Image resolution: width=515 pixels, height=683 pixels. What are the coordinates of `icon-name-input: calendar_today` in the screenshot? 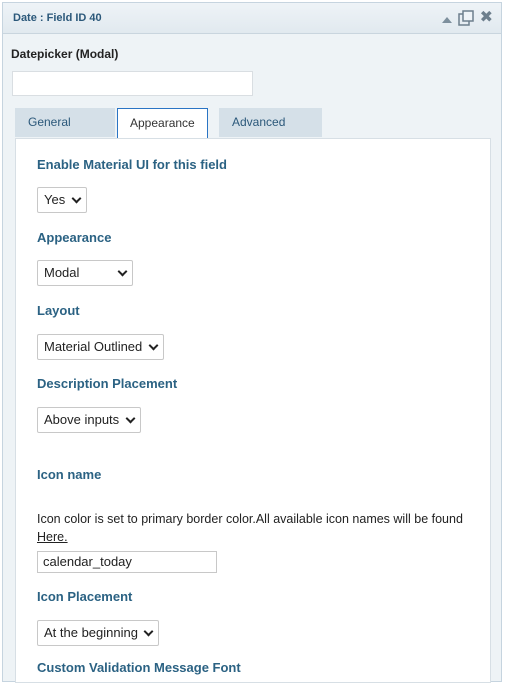 It's located at (127, 562).